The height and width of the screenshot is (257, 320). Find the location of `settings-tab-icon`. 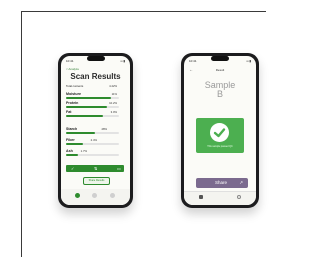

settings-tab-icon is located at coordinates (112, 195).